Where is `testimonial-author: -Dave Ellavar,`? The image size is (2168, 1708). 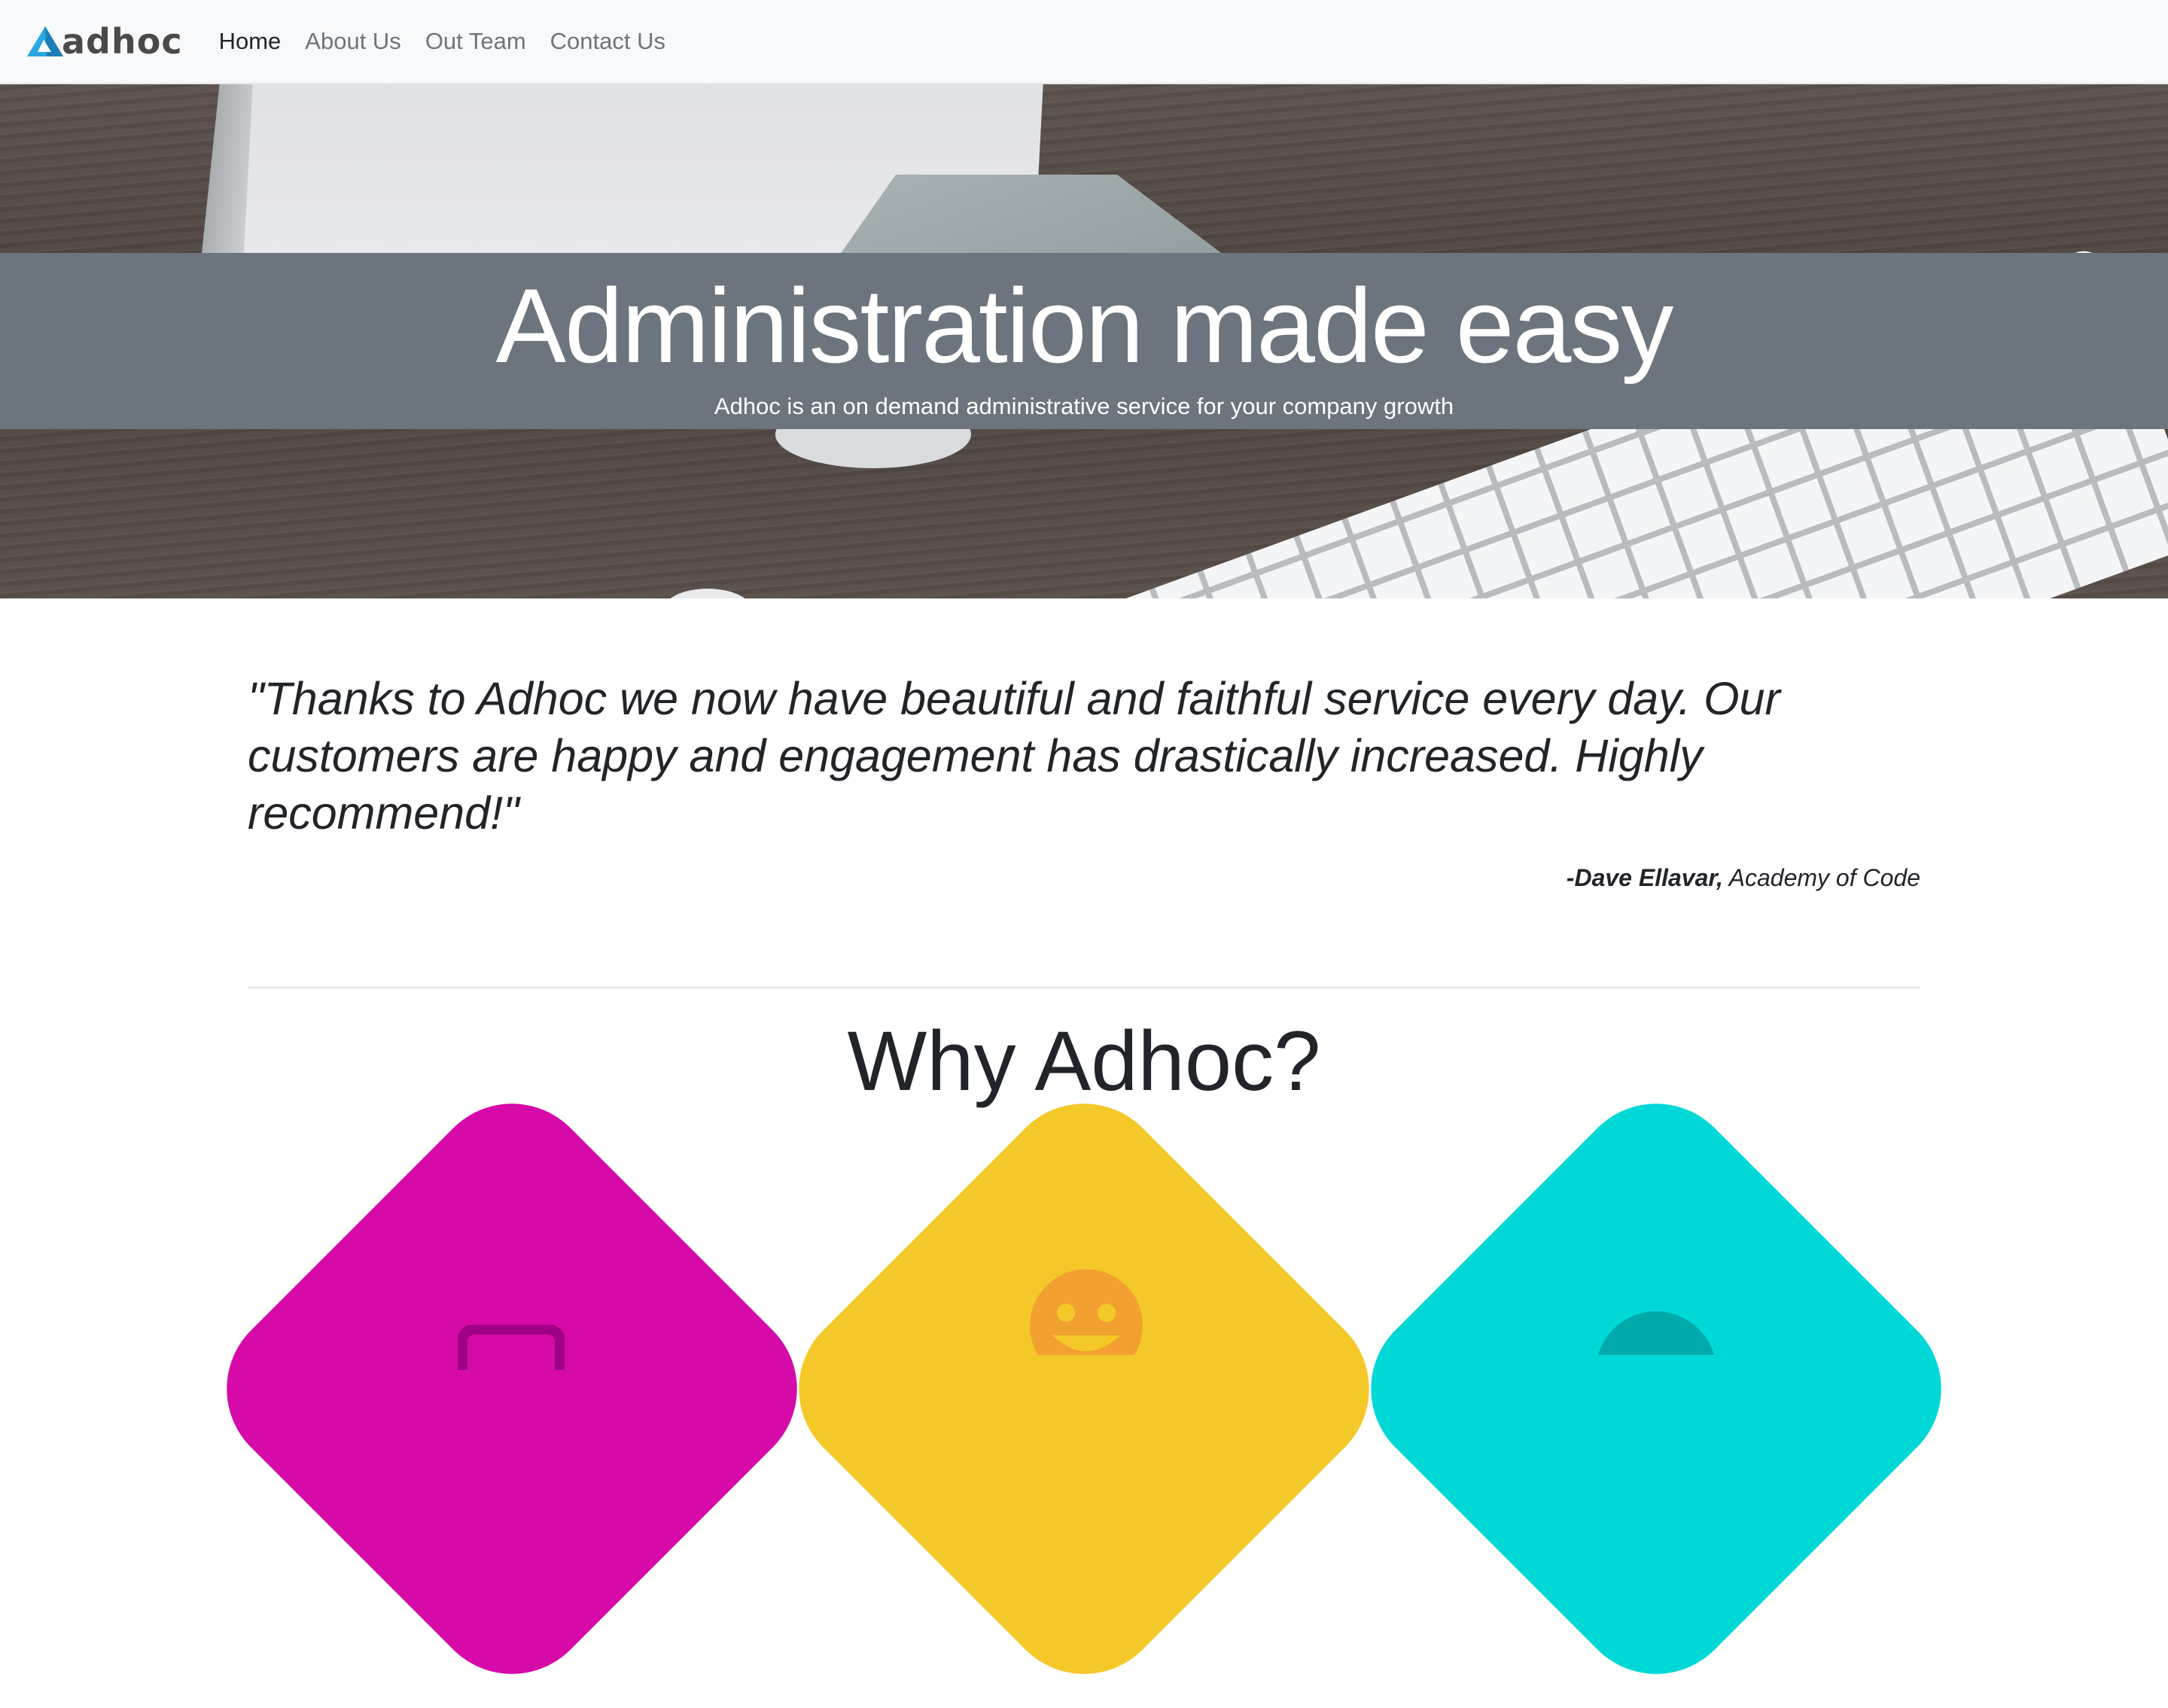
testimonial-author: -Dave Ellavar, is located at coordinates (1644, 877).